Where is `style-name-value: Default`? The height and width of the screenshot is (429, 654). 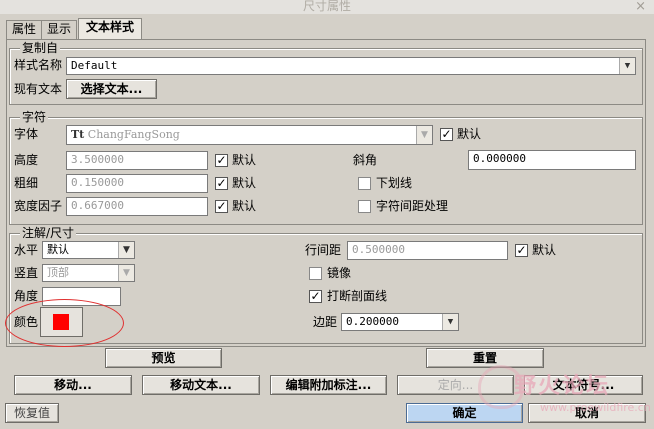
style-name-value: Default is located at coordinates (94, 65).